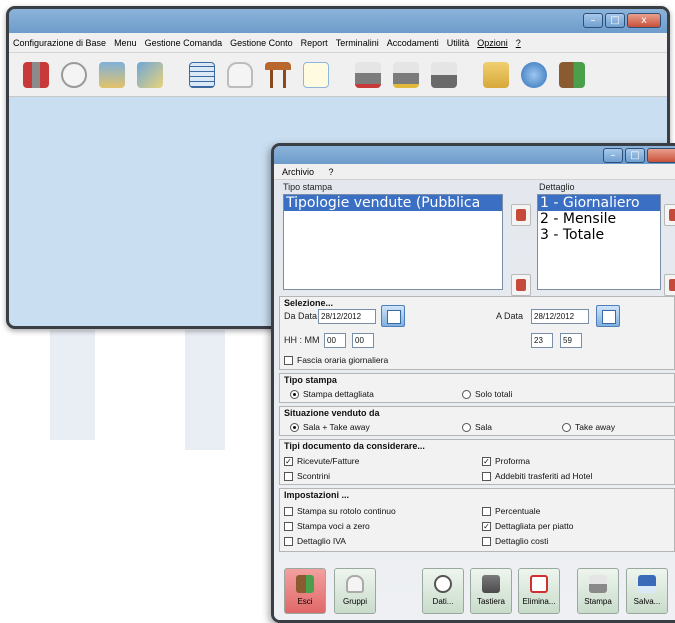 The width and height of the screenshot is (675, 623). What do you see at coordinates (613, 155) in the screenshot?
I see `dialog-minimize-button: –` at bounding box center [613, 155].